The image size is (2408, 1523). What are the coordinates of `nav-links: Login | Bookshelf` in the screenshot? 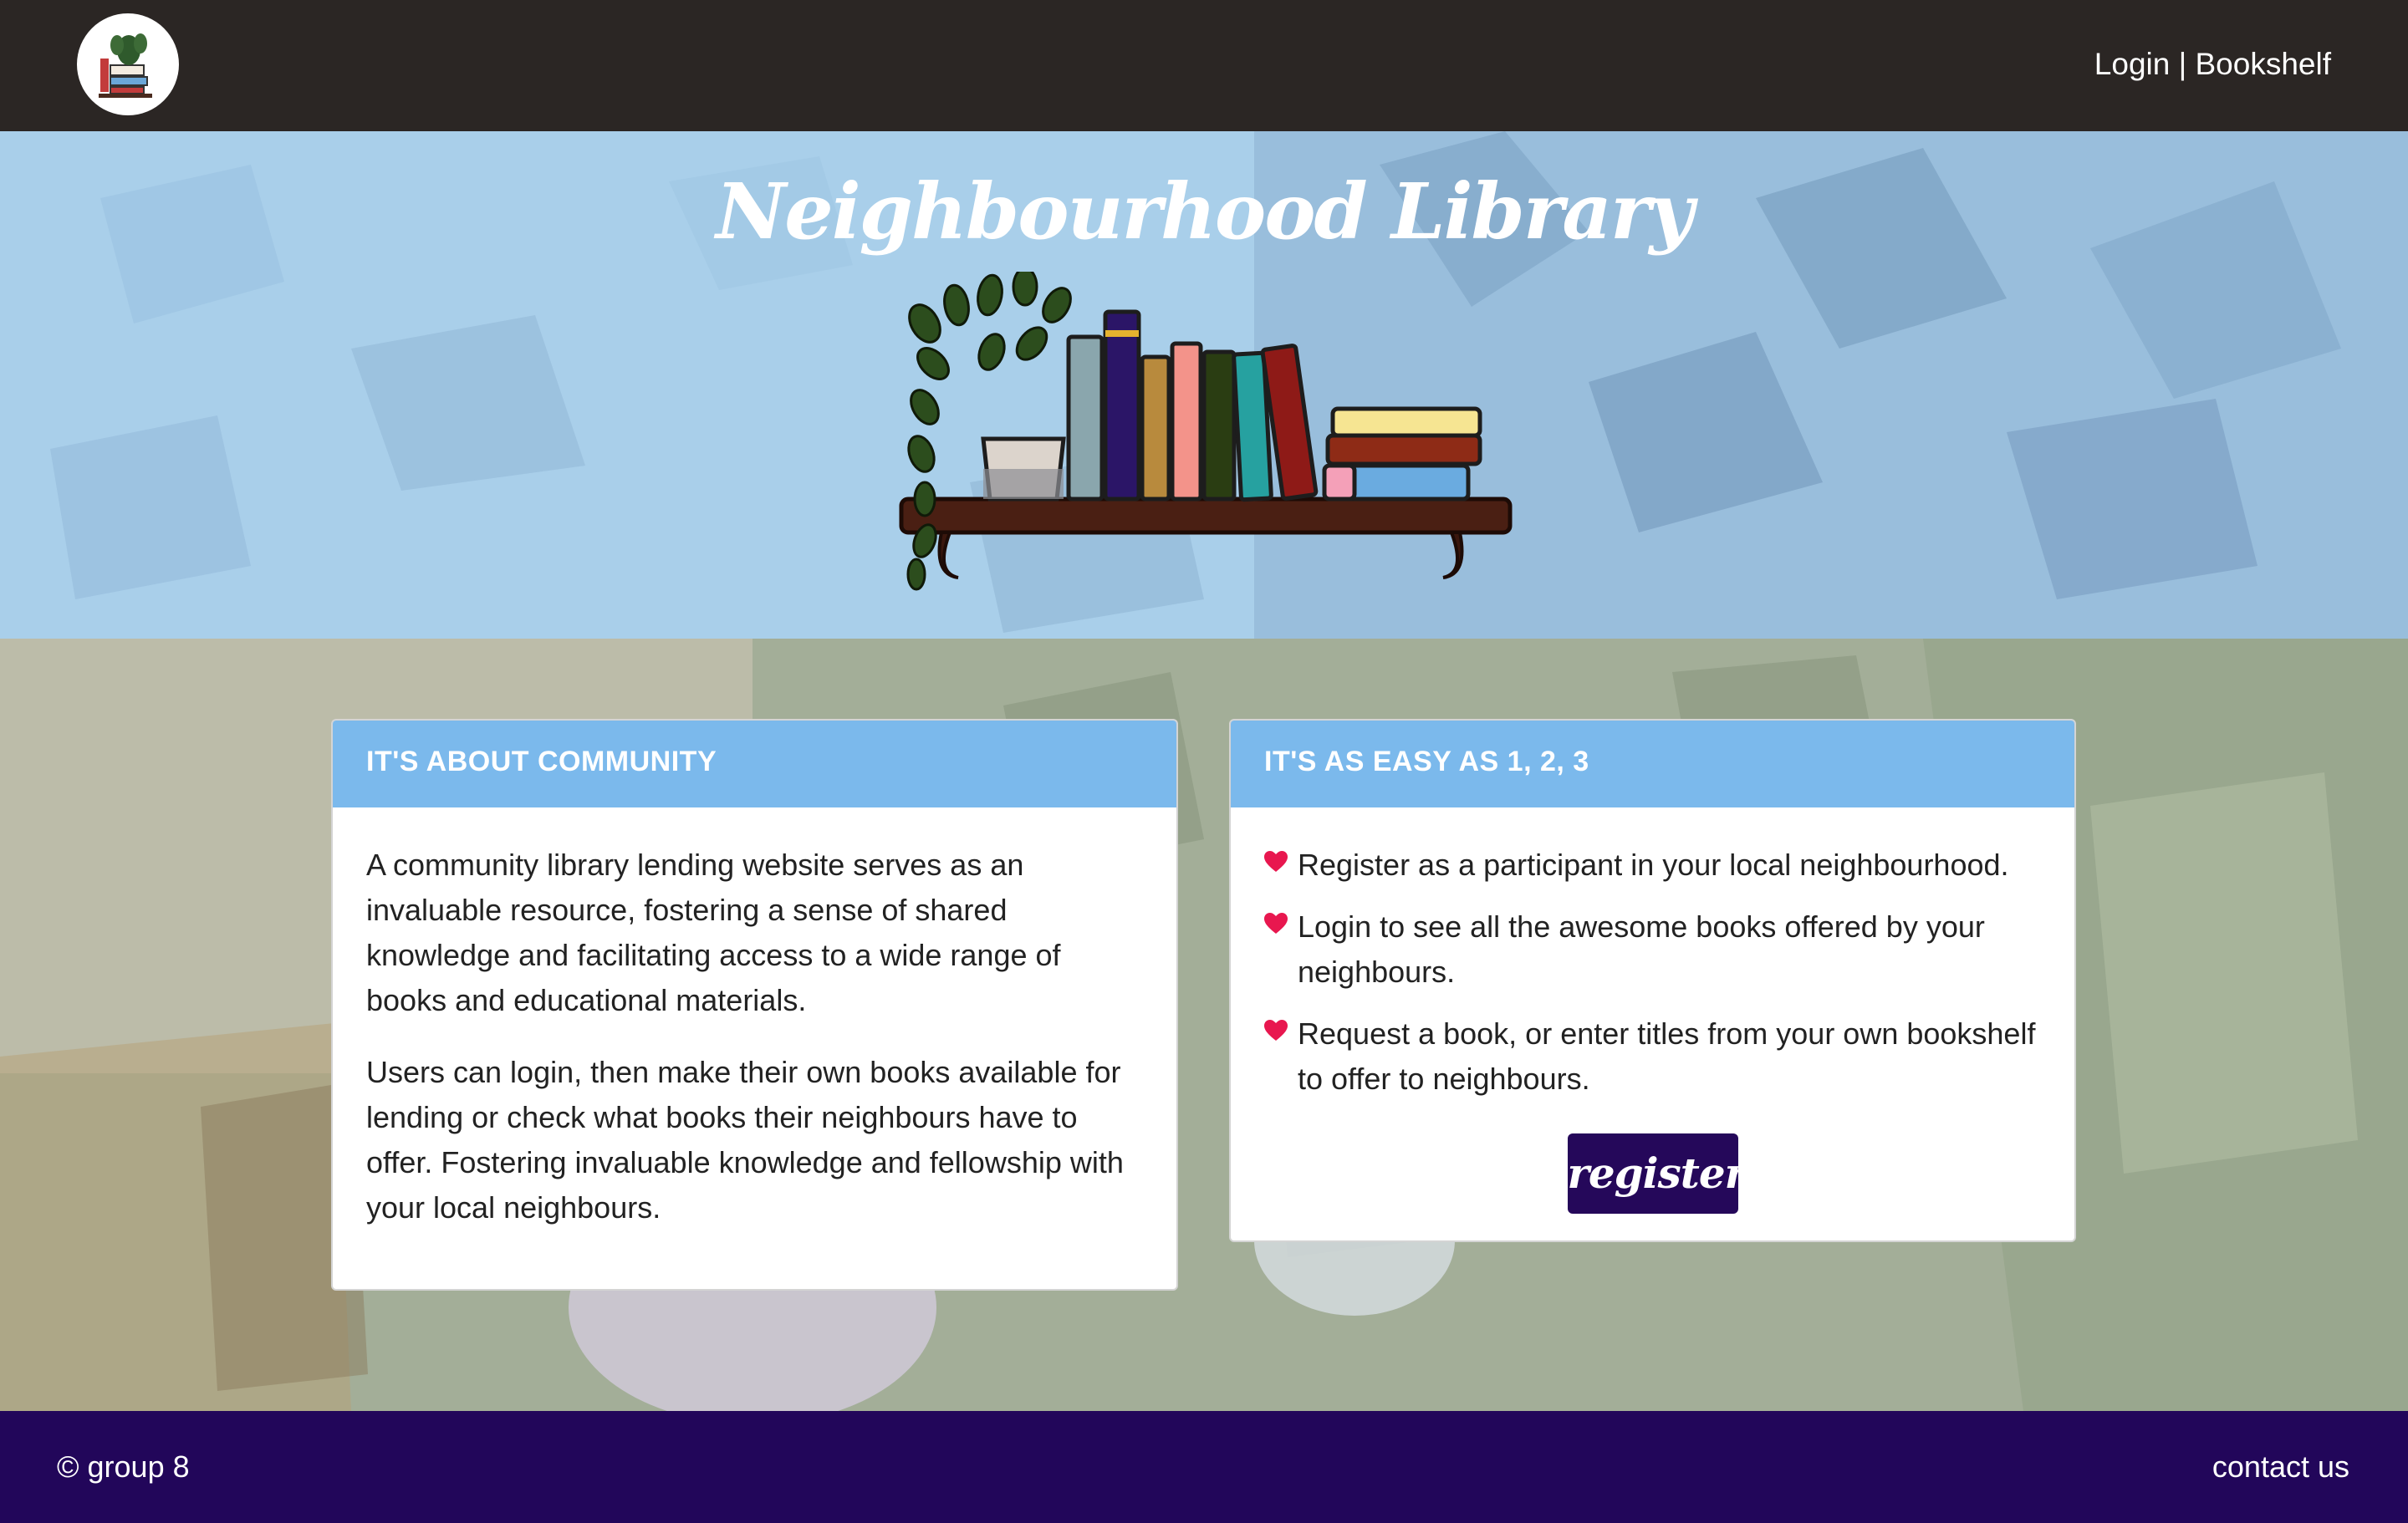 It's located at (2212, 64).